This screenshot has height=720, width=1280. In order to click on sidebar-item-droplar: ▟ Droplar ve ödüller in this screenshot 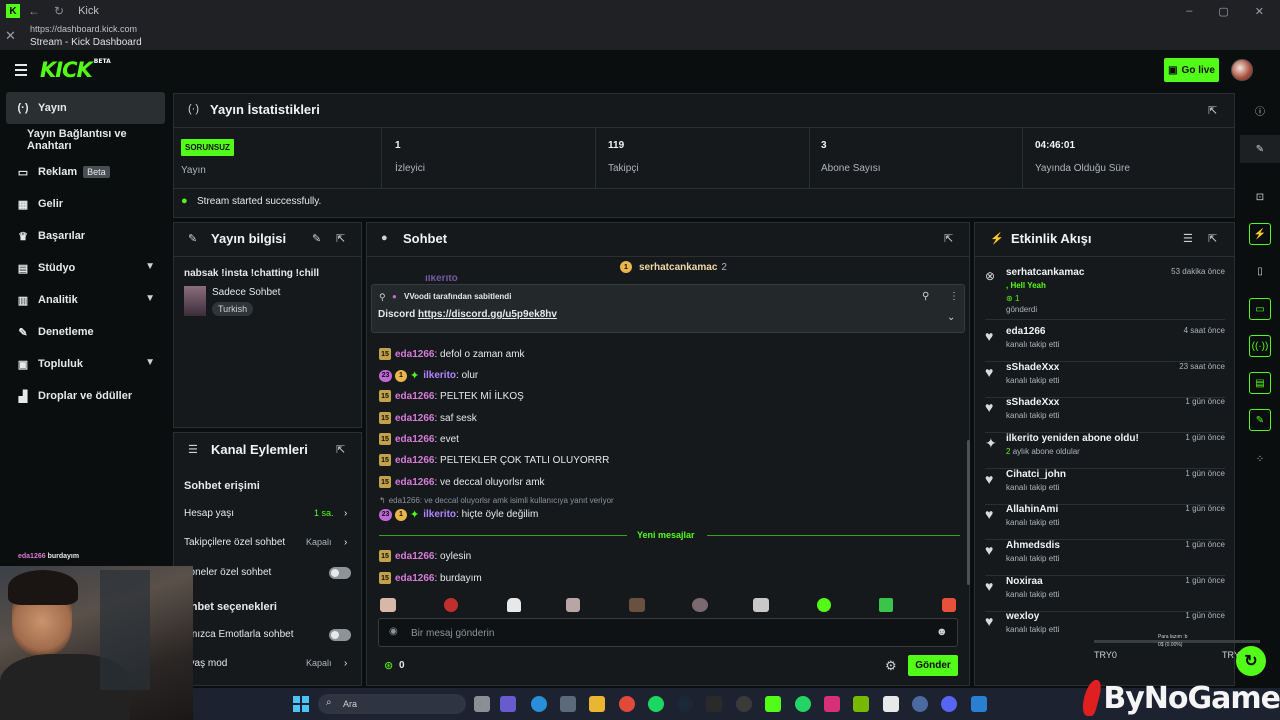, I will do `click(85, 396)`.